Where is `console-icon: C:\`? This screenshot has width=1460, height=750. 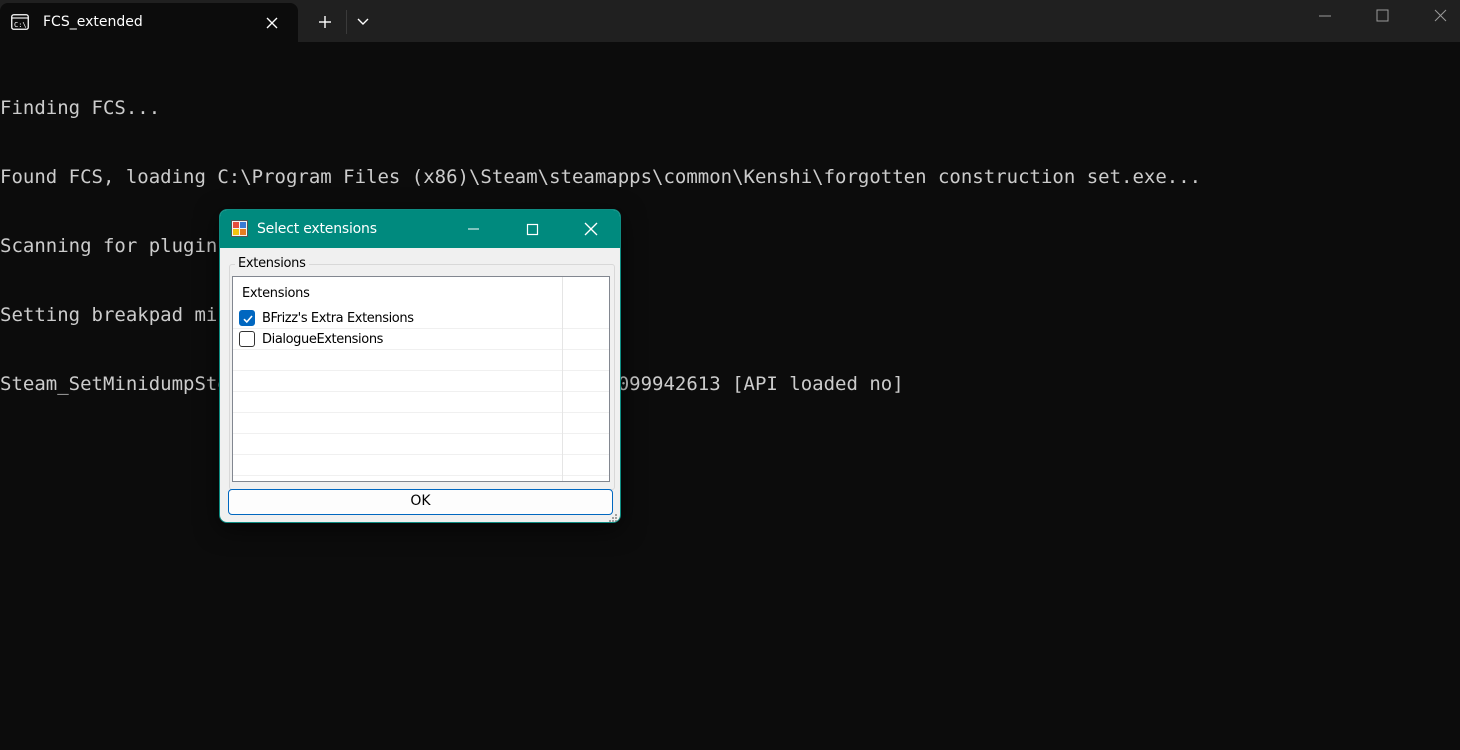 console-icon: C:\ is located at coordinates (20, 22).